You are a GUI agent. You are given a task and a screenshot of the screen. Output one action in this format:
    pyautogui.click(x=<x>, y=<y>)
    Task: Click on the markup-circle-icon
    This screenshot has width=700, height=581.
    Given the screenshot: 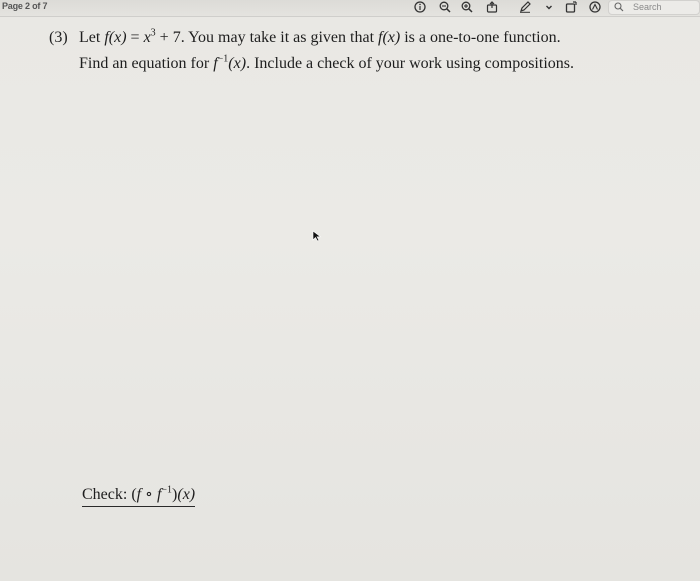 What is the action you would take?
    pyautogui.click(x=595, y=7)
    